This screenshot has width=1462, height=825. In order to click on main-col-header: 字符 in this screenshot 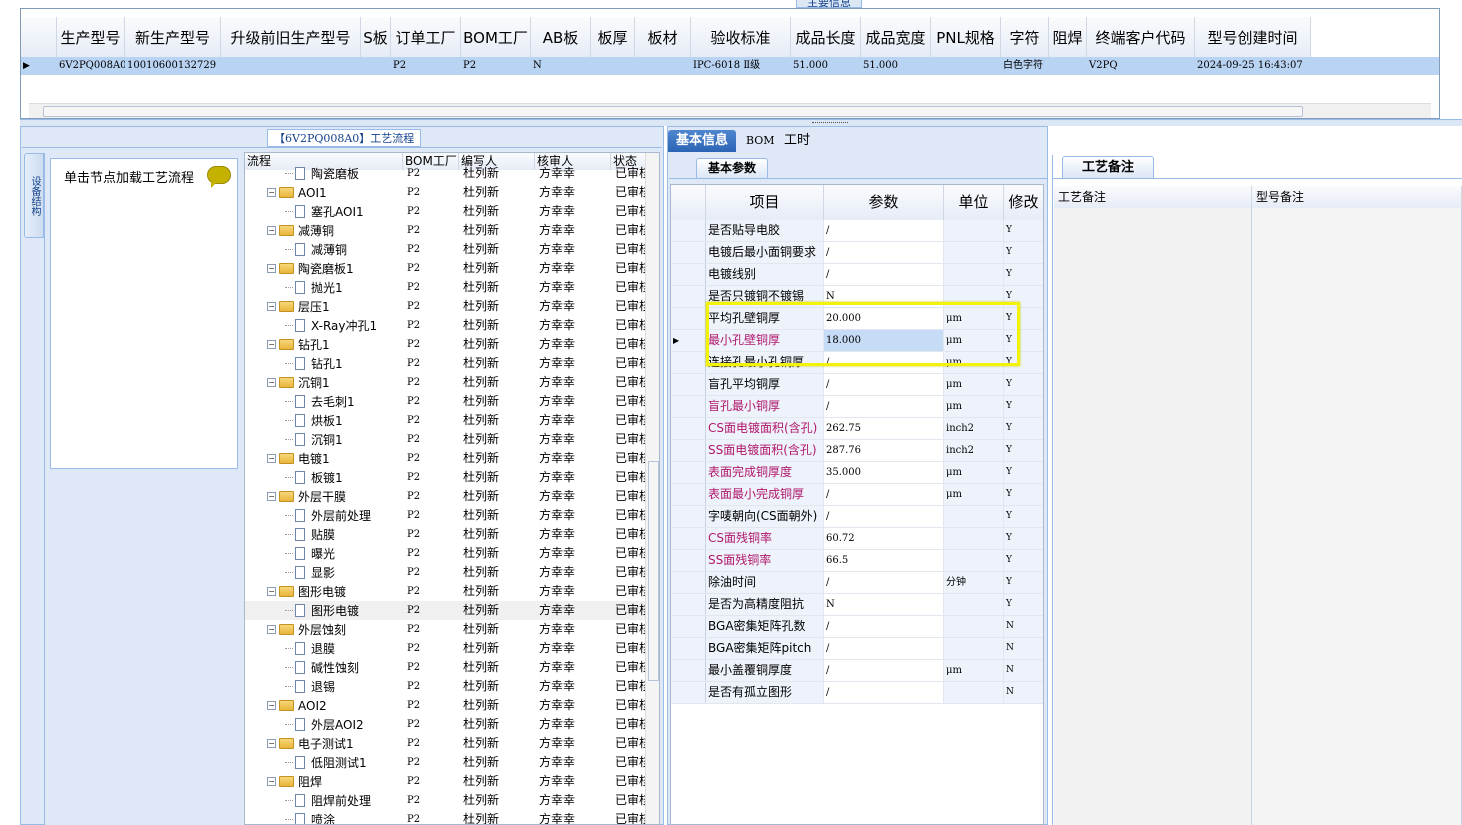, I will do `click(1025, 37)`.